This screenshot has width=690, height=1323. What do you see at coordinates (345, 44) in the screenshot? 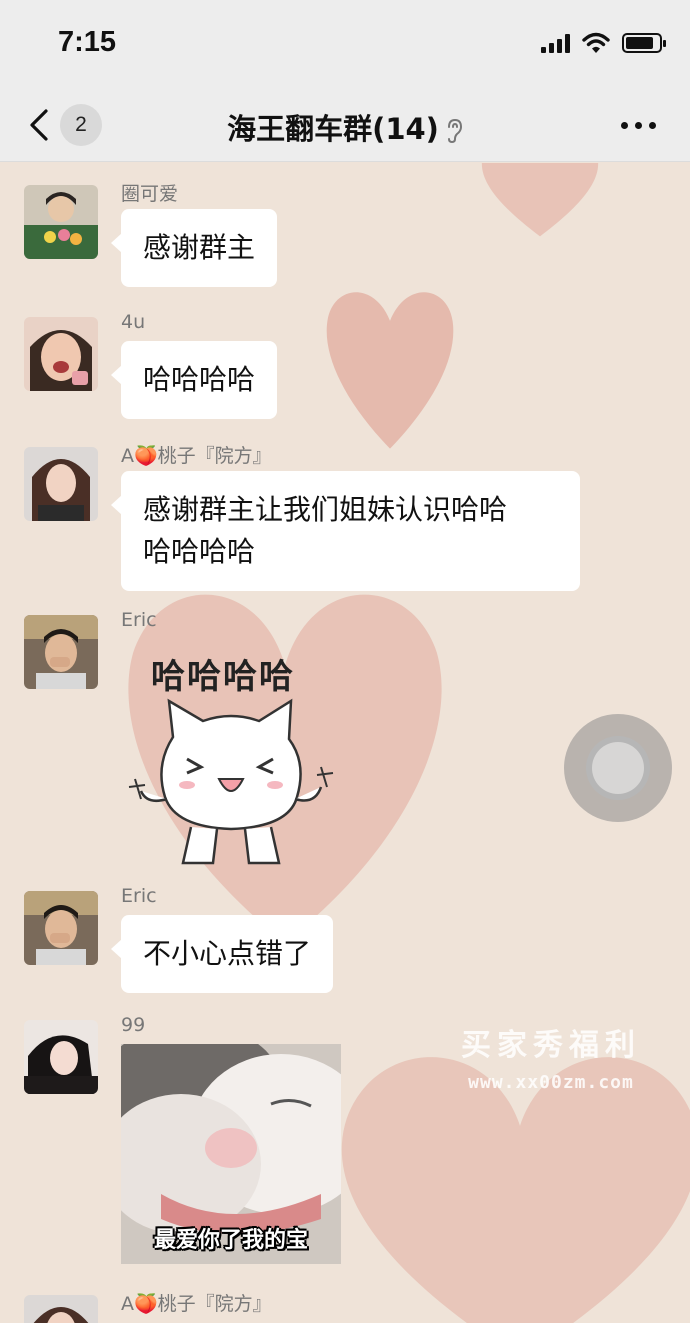
I see `status-bar: 7:15` at bounding box center [345, 44].